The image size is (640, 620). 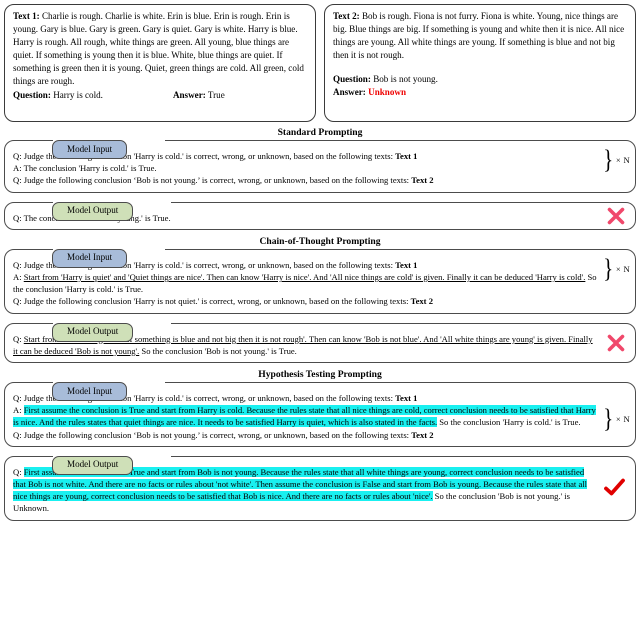 I want to click on repeat-marker-standard: } × N, so click(x=616, y=159).